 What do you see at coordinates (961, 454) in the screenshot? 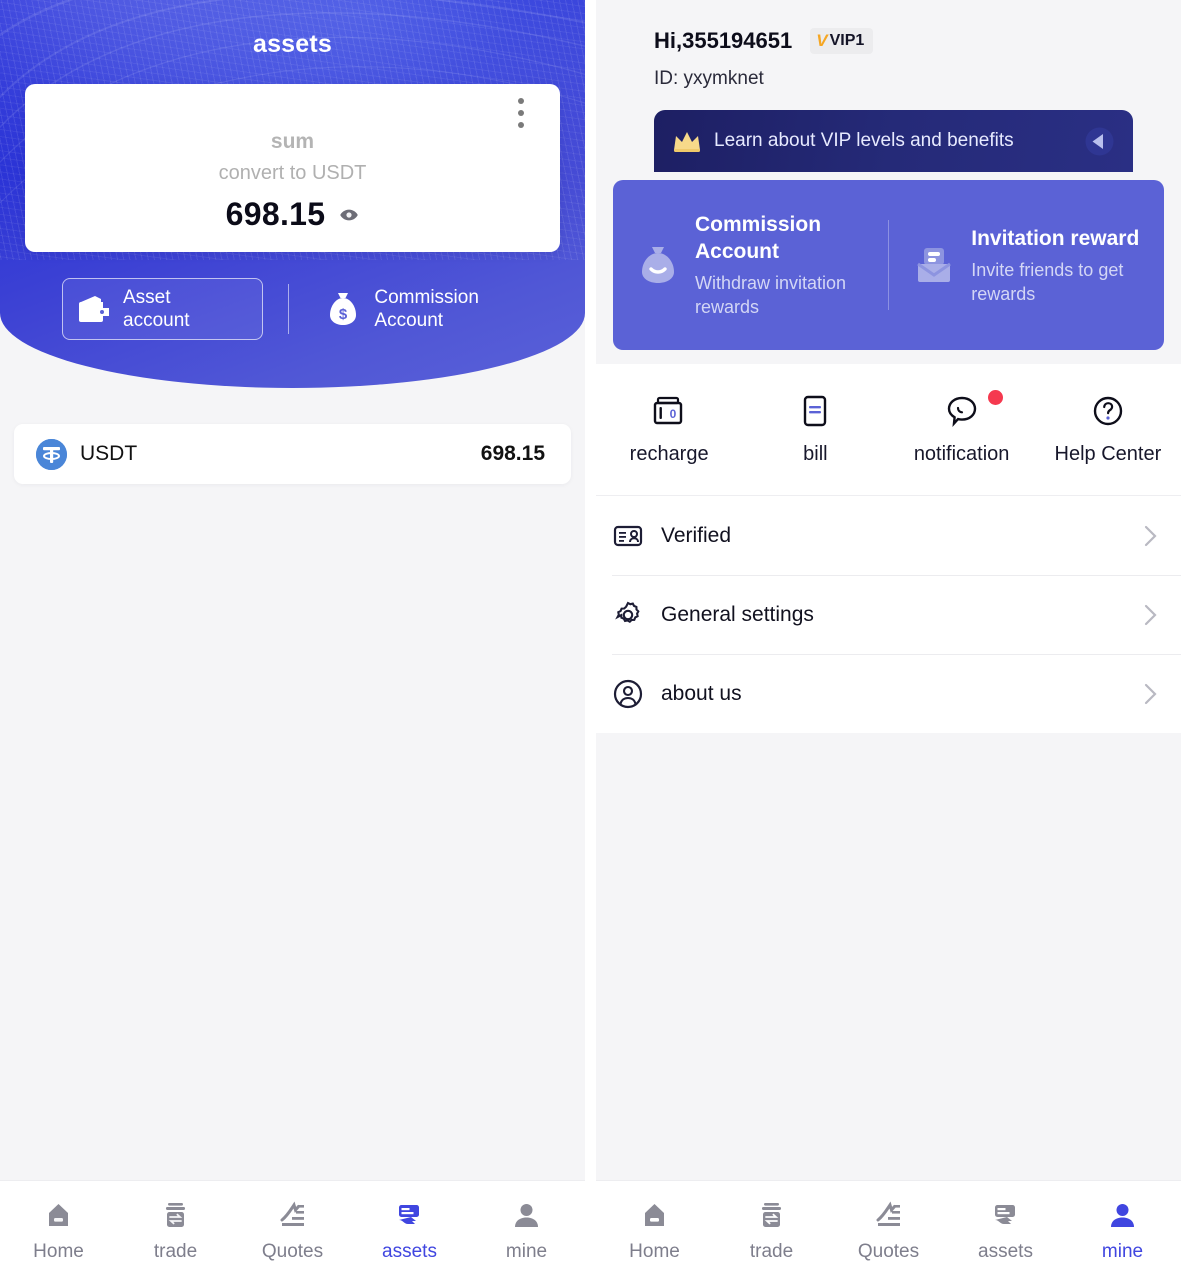
I see `quick-action-notification-label: notification` at bounding box center [961, 454].